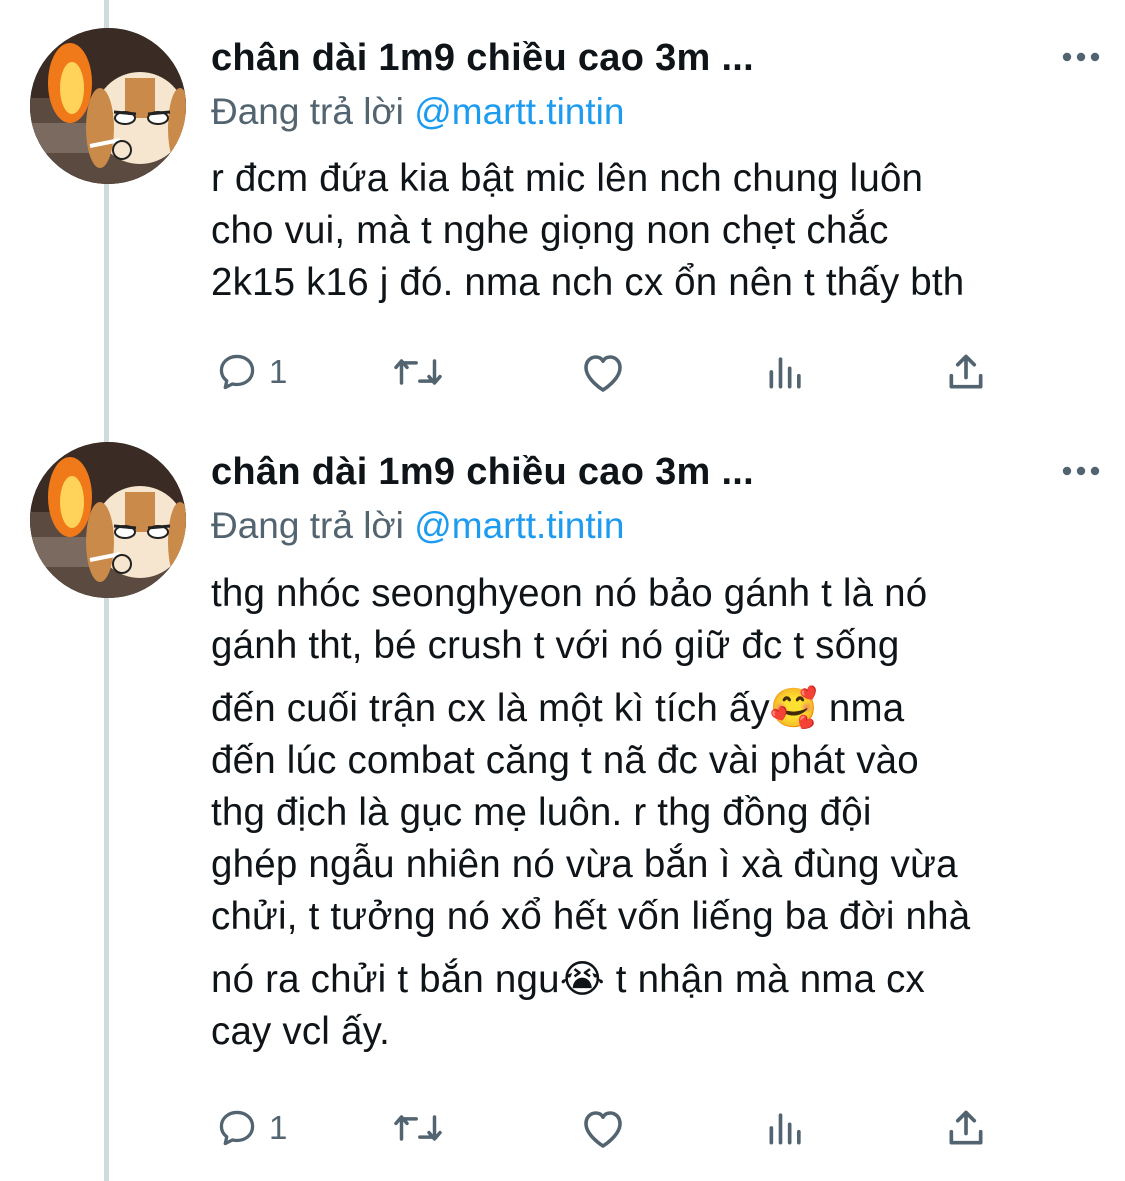  I want to click on tweet-text-line: ghép ngẫu nhiên nó vừa bắn ì xà đùng vừa, so click(584, 864).